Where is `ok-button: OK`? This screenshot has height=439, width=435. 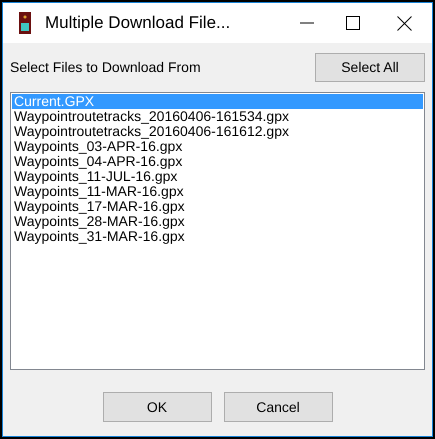
ok-button: OK is located at coordinates (157, 407).